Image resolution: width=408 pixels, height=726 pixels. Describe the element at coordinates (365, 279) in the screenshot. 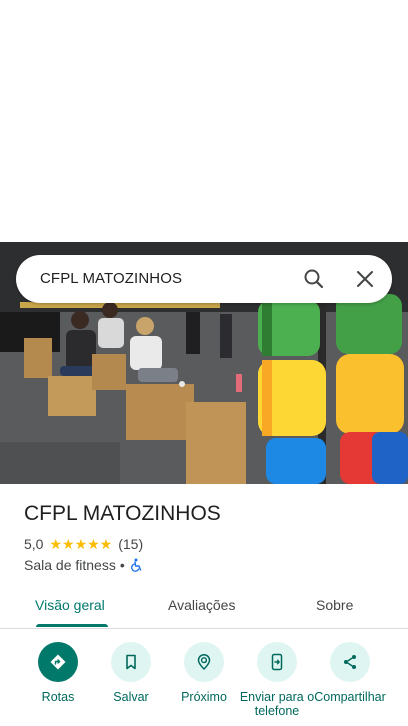

I see `close-icon` at that location.